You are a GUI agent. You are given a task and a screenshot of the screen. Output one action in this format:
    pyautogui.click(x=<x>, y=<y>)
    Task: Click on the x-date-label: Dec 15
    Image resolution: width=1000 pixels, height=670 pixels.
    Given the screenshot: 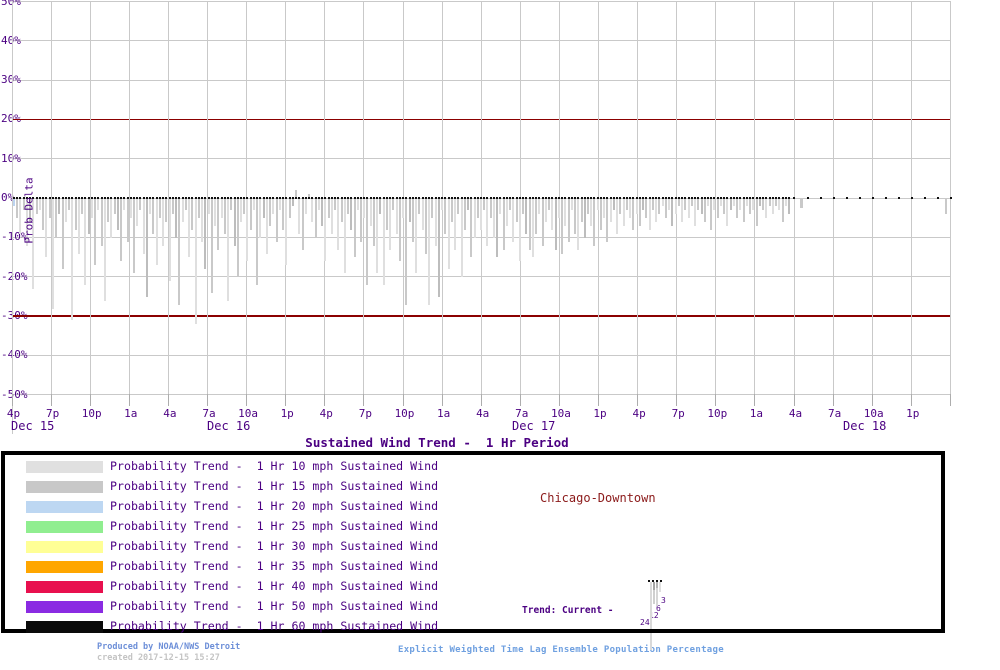 What is the action you would take?
    pyautogui.click(x=33, y=426)
    